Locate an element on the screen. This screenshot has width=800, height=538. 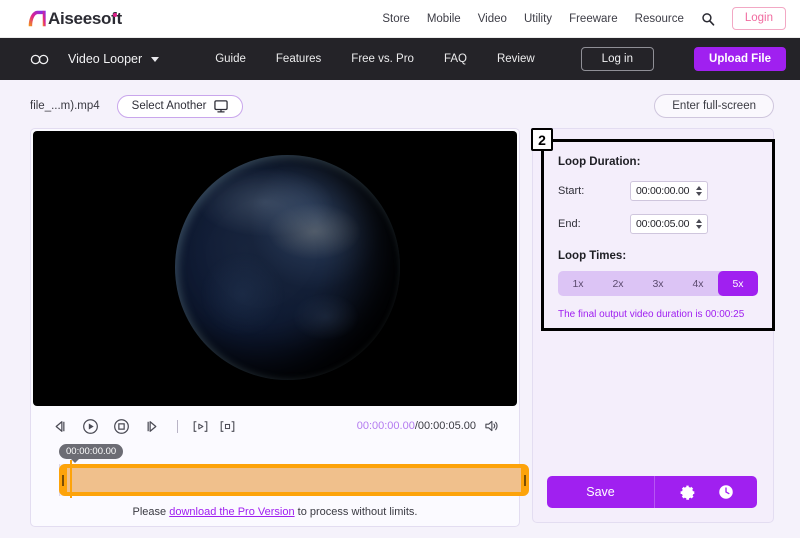
total-time: /00:00:05.00 is located at coordinates (445, 426).